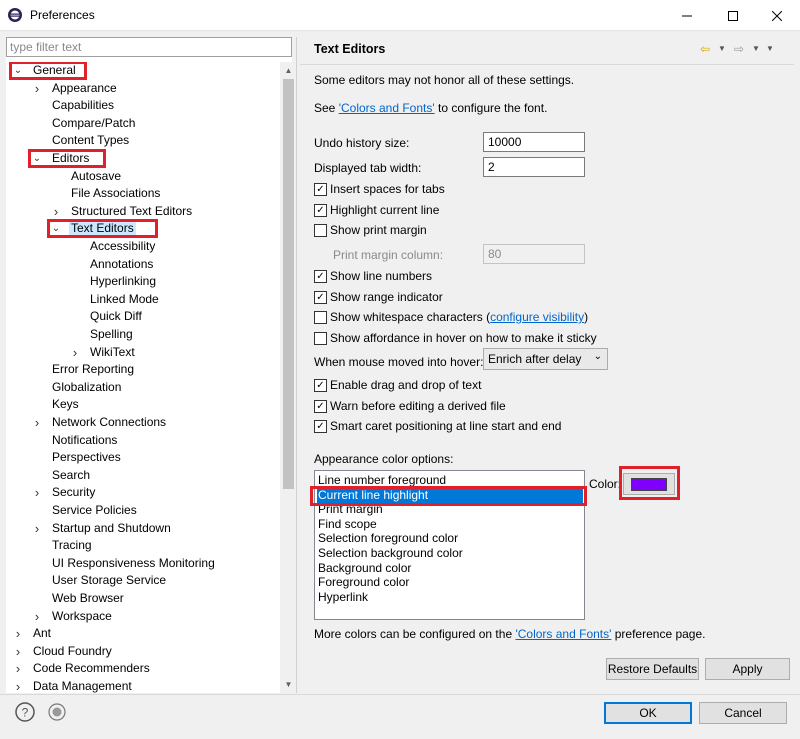  I want to click on tree-item: Spelling, so click(142, 334).